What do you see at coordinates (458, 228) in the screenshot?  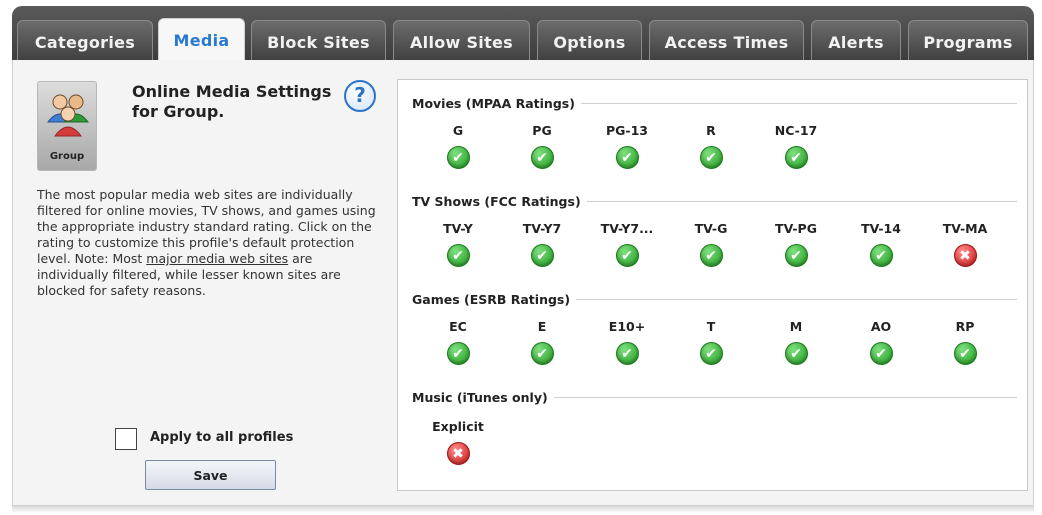 I see `rating-label: TV-Y` at bounding box center [458, 228].